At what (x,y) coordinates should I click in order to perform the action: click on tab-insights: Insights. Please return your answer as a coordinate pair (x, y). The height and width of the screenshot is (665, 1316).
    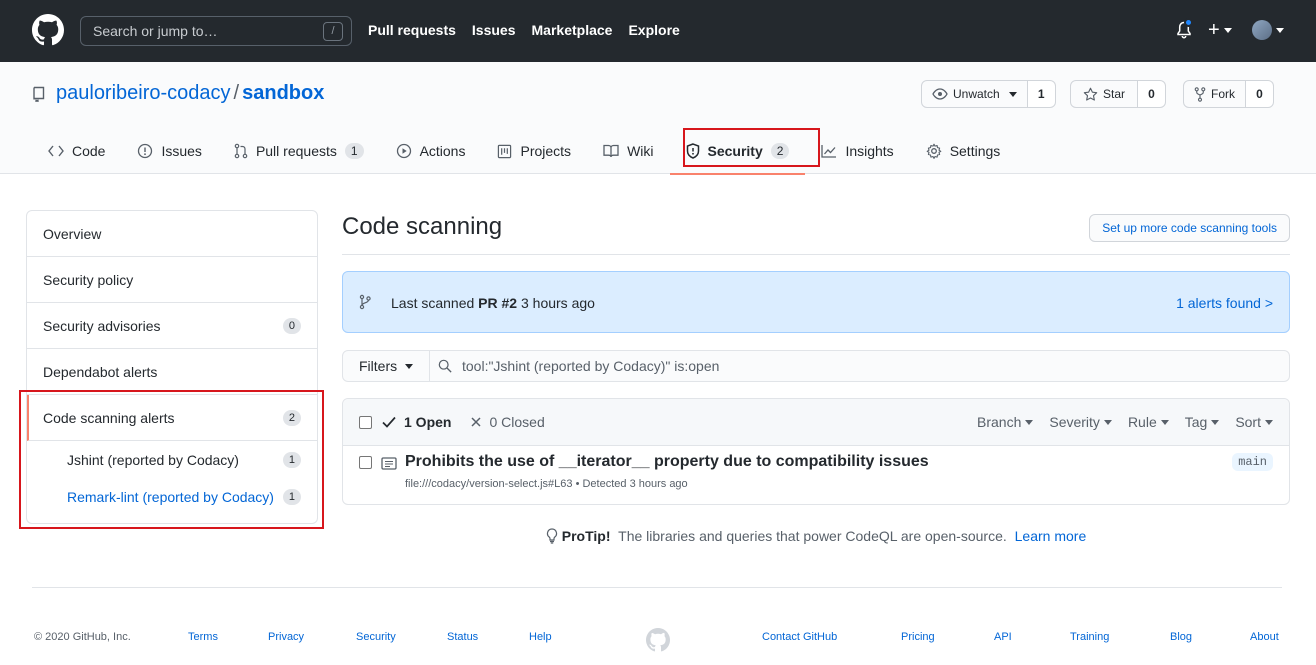
    Looking at the image, I should click on (857, 151).